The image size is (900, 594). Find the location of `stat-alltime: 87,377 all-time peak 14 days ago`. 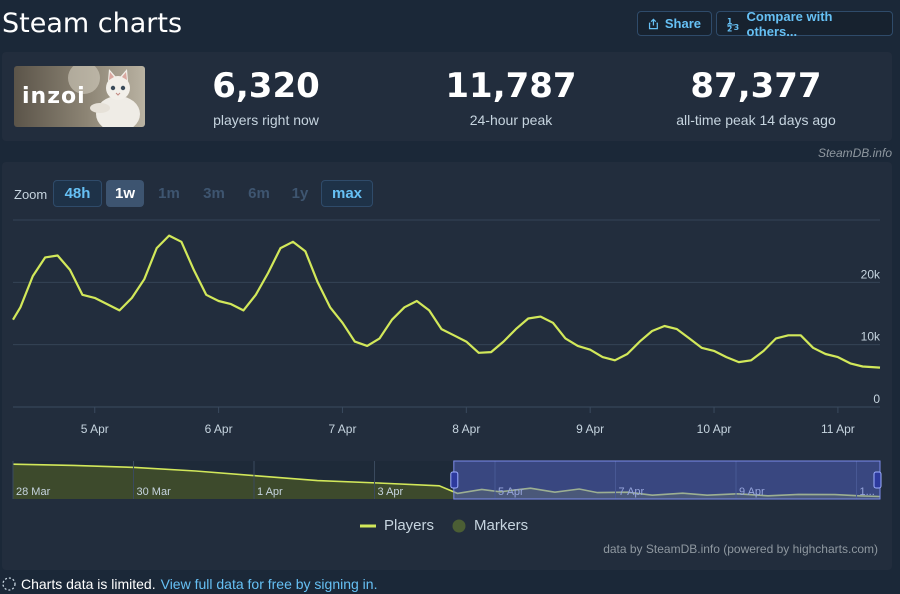

stat-alltime: 87,377 all-time peak 14 days ago is located at coordinates (756, 97).